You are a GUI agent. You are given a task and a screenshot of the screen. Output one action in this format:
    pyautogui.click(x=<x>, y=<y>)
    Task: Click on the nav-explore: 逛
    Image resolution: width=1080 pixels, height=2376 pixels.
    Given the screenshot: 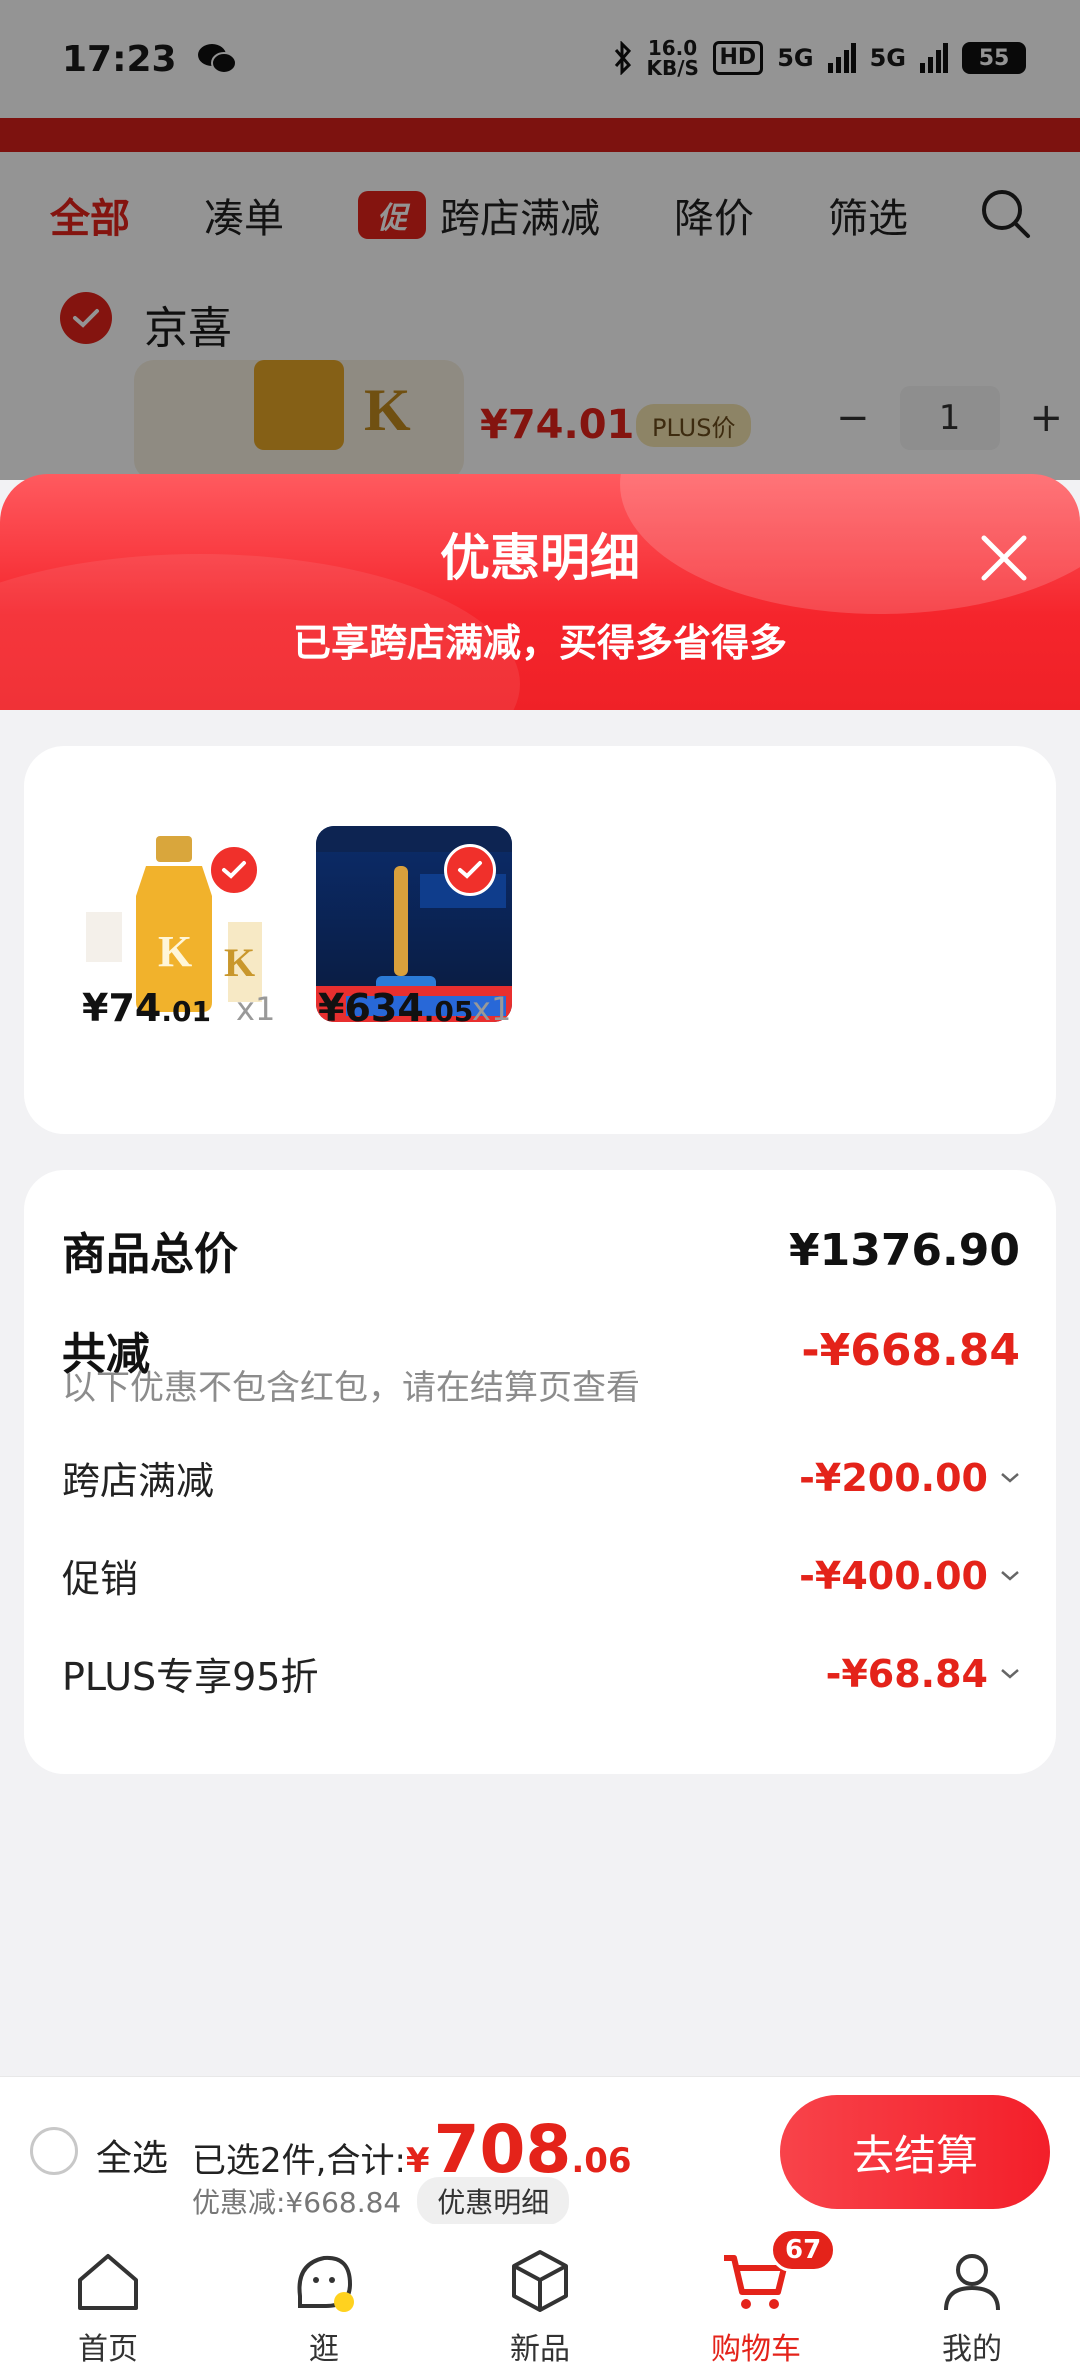 What is the action you would take?
    pyautogui.click(x=324, y=2300)
    